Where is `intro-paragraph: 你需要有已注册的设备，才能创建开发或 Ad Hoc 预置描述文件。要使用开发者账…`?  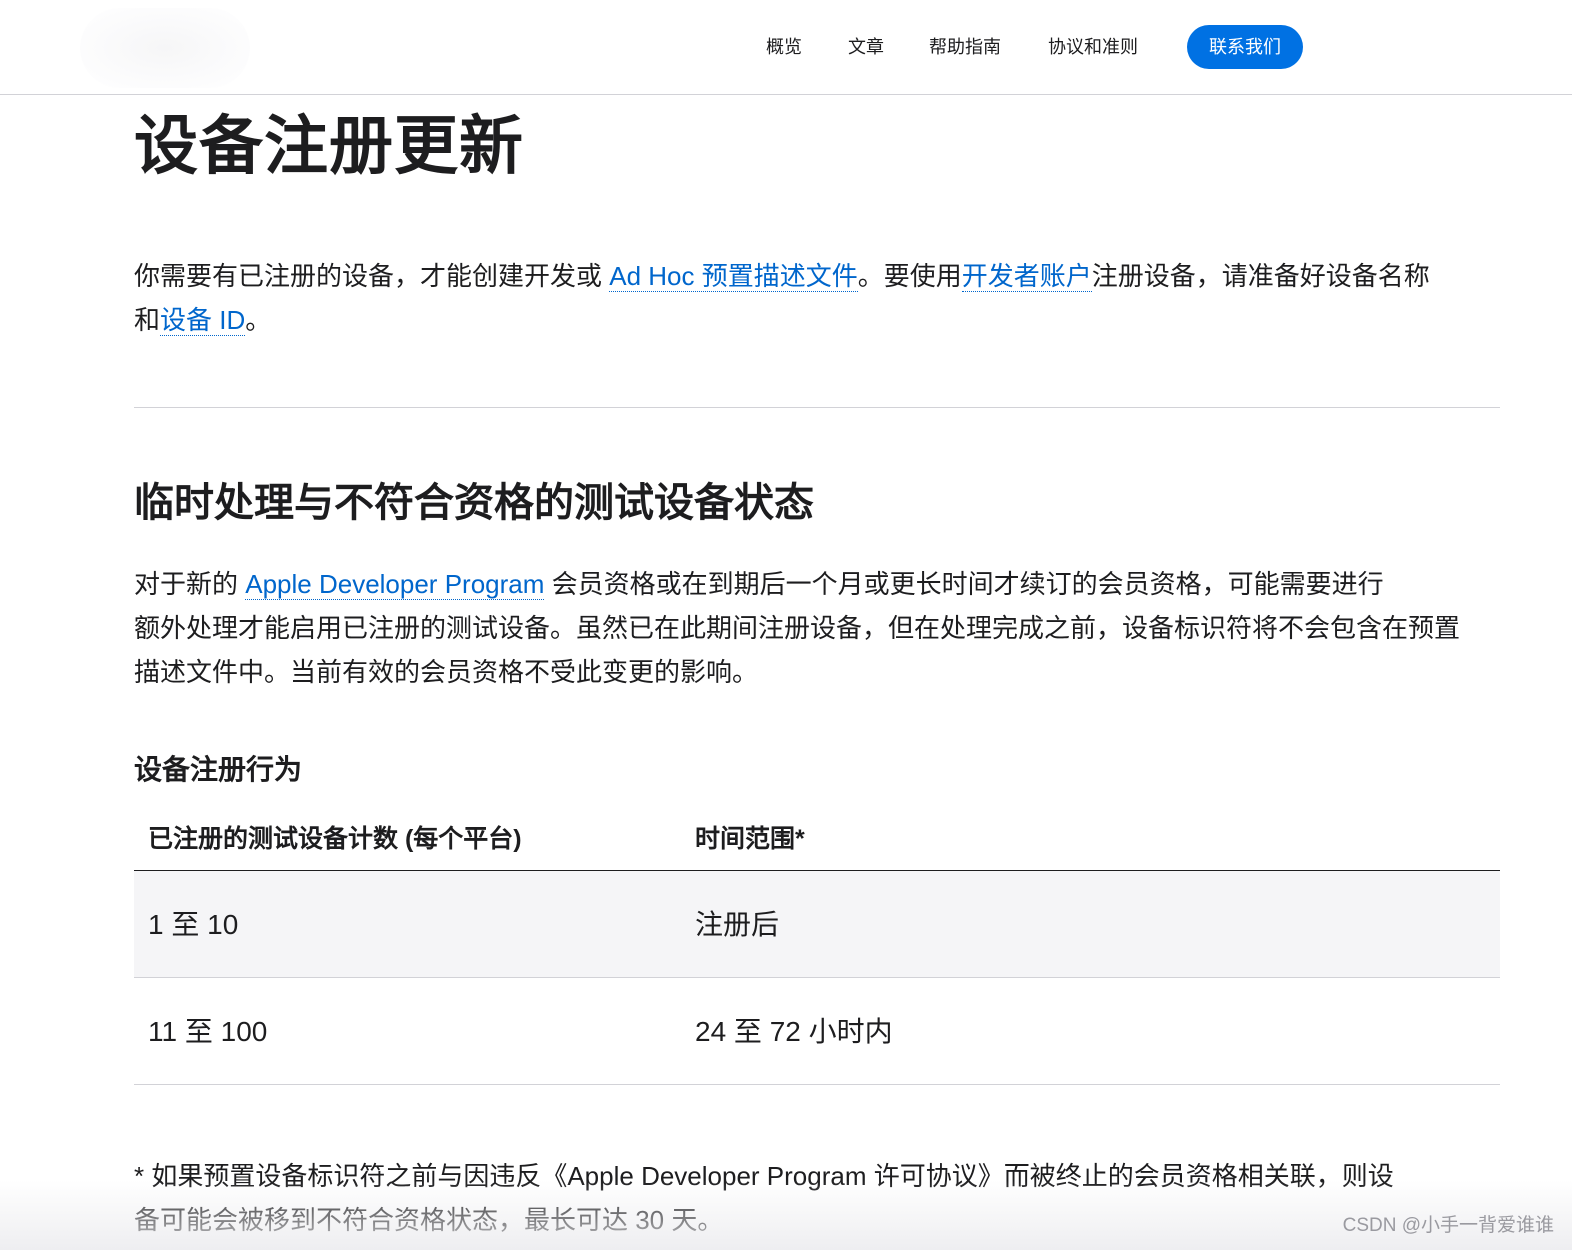
intro-paragraph: 你需要有已注册的设备，才能创建开发或 Ad Hoc 预置描述文件。要使用开发者账… is located at coordinates (817, 298).